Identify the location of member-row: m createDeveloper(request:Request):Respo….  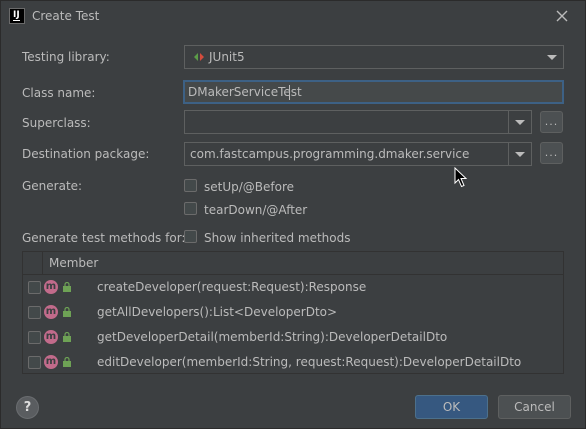
(293, 287).